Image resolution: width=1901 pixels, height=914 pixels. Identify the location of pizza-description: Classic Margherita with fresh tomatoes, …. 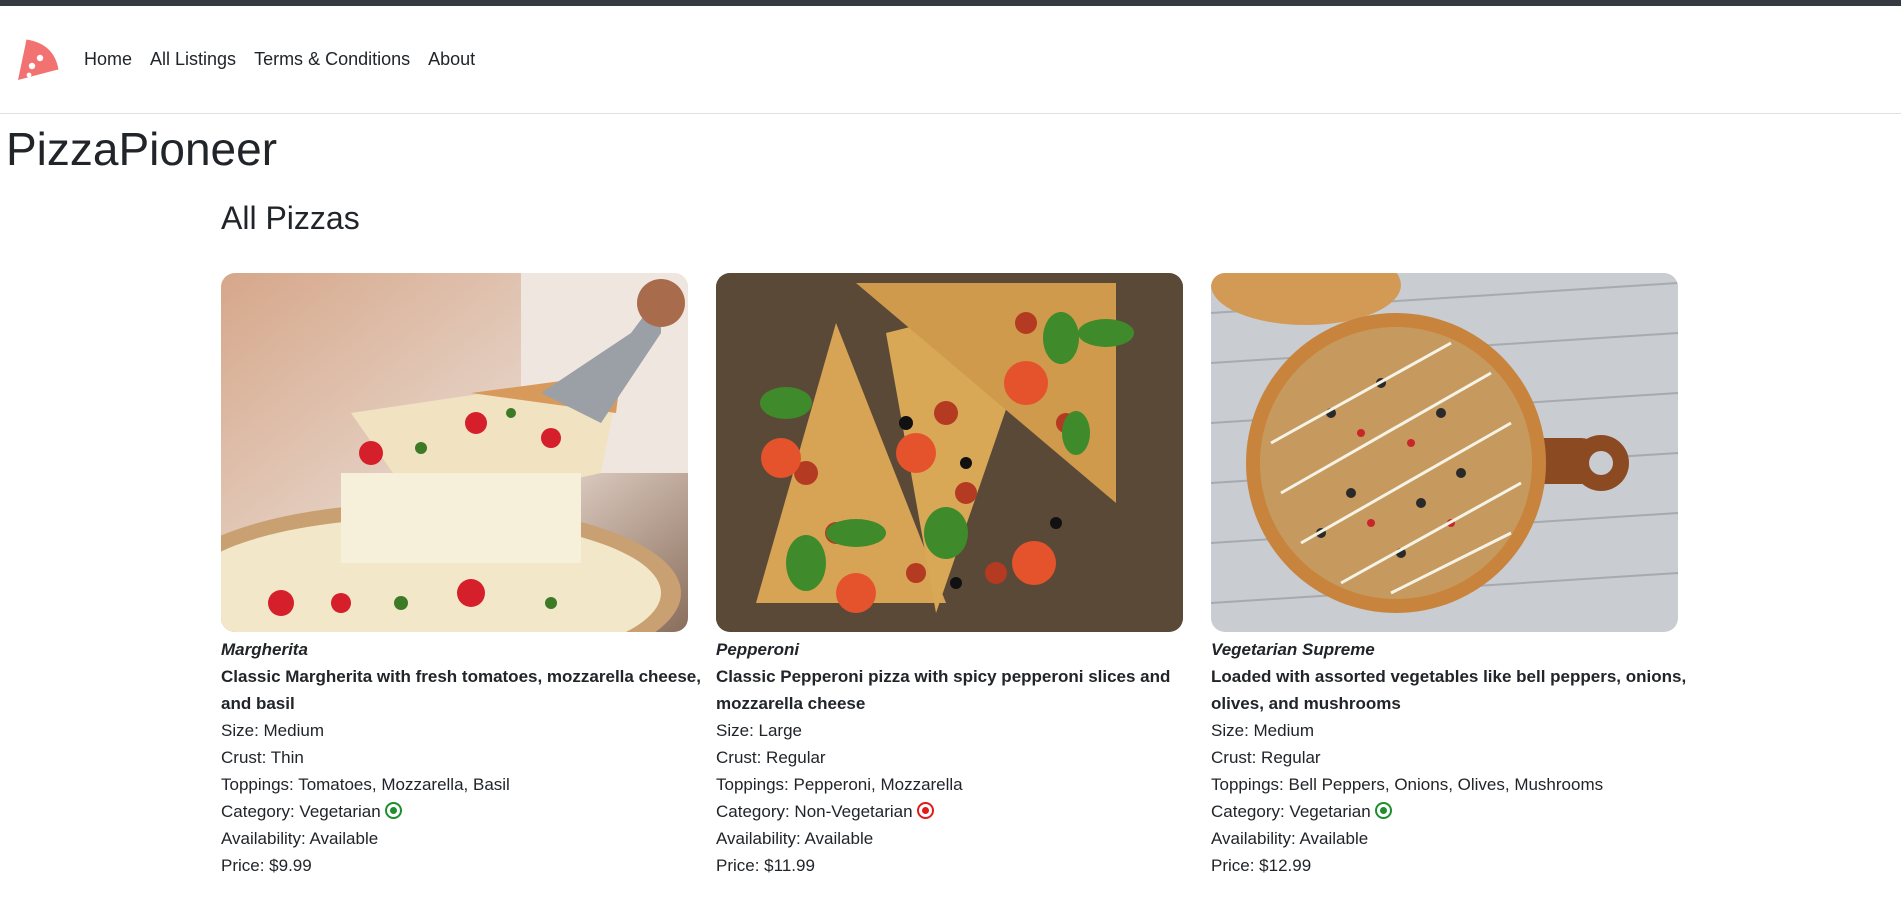
(461, 690).